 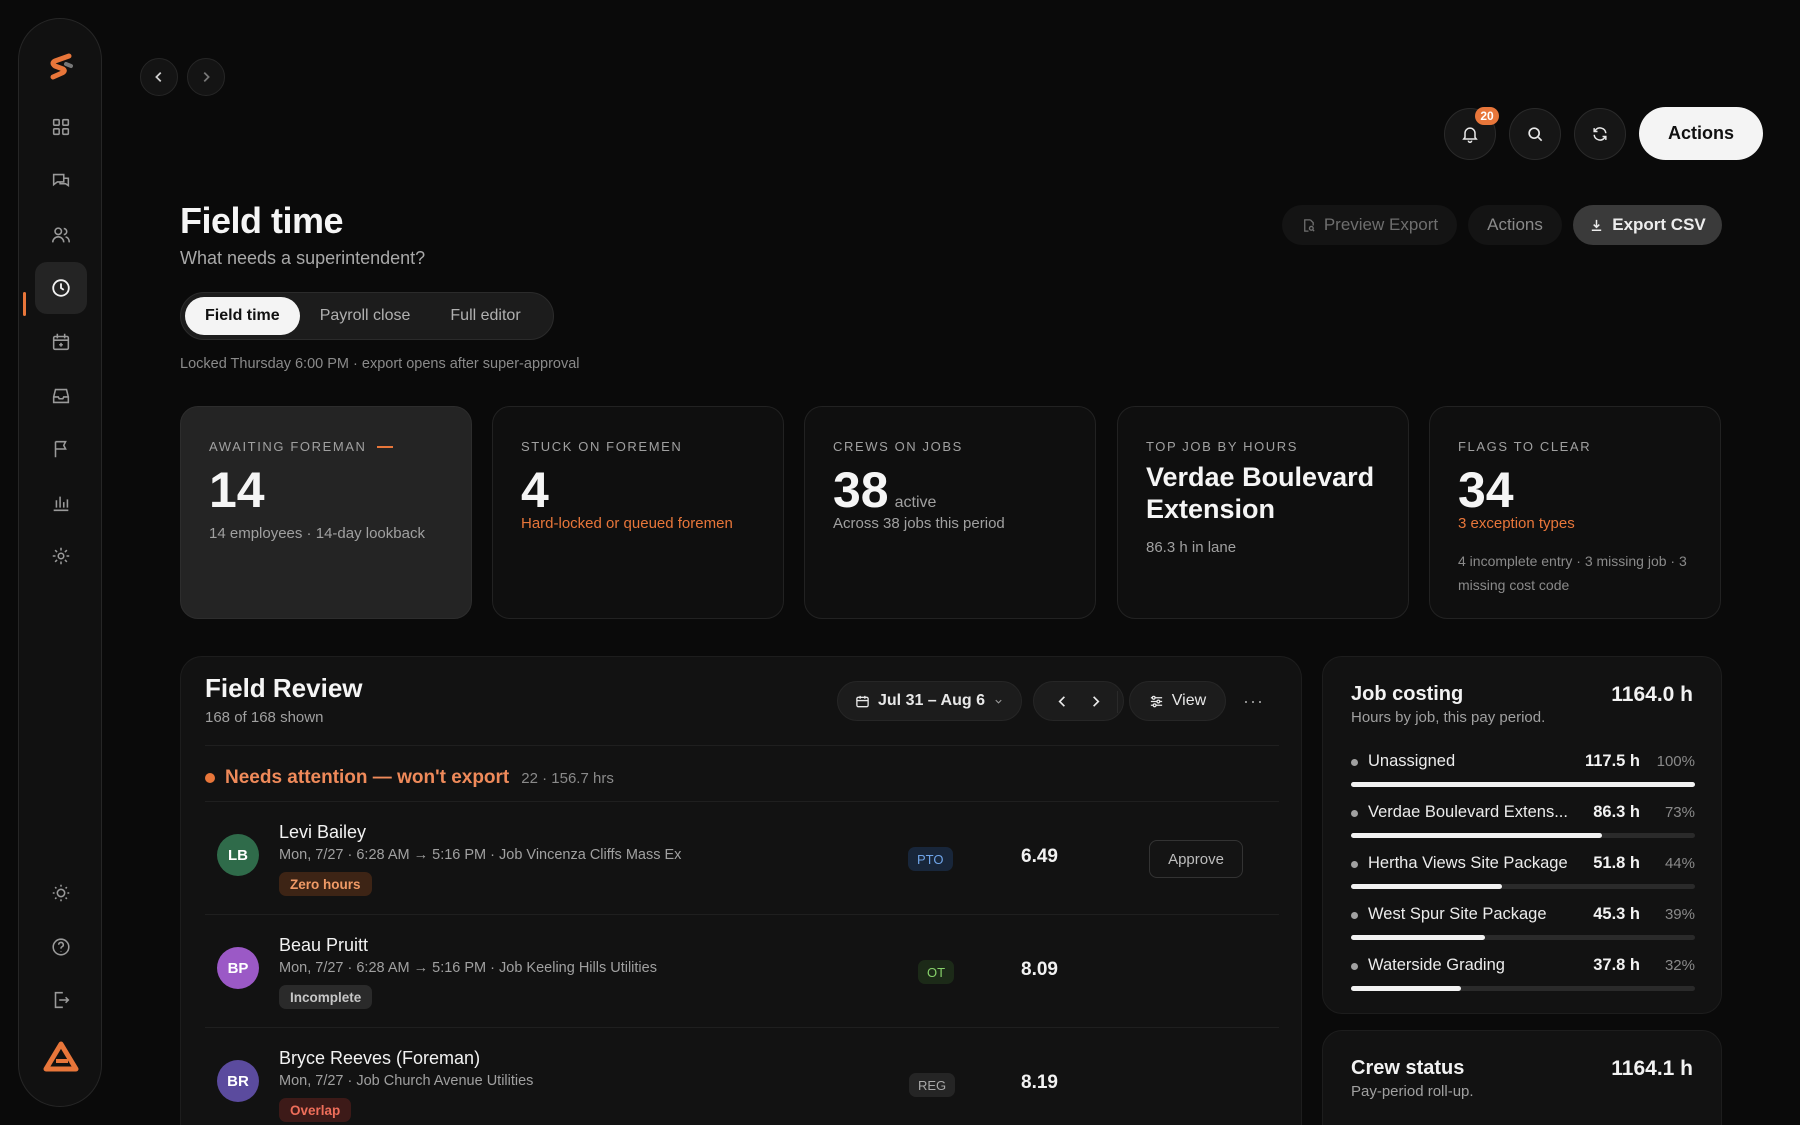 I want to click on job-name: Hertha Views Site Package, so click(x=1468, y=863).